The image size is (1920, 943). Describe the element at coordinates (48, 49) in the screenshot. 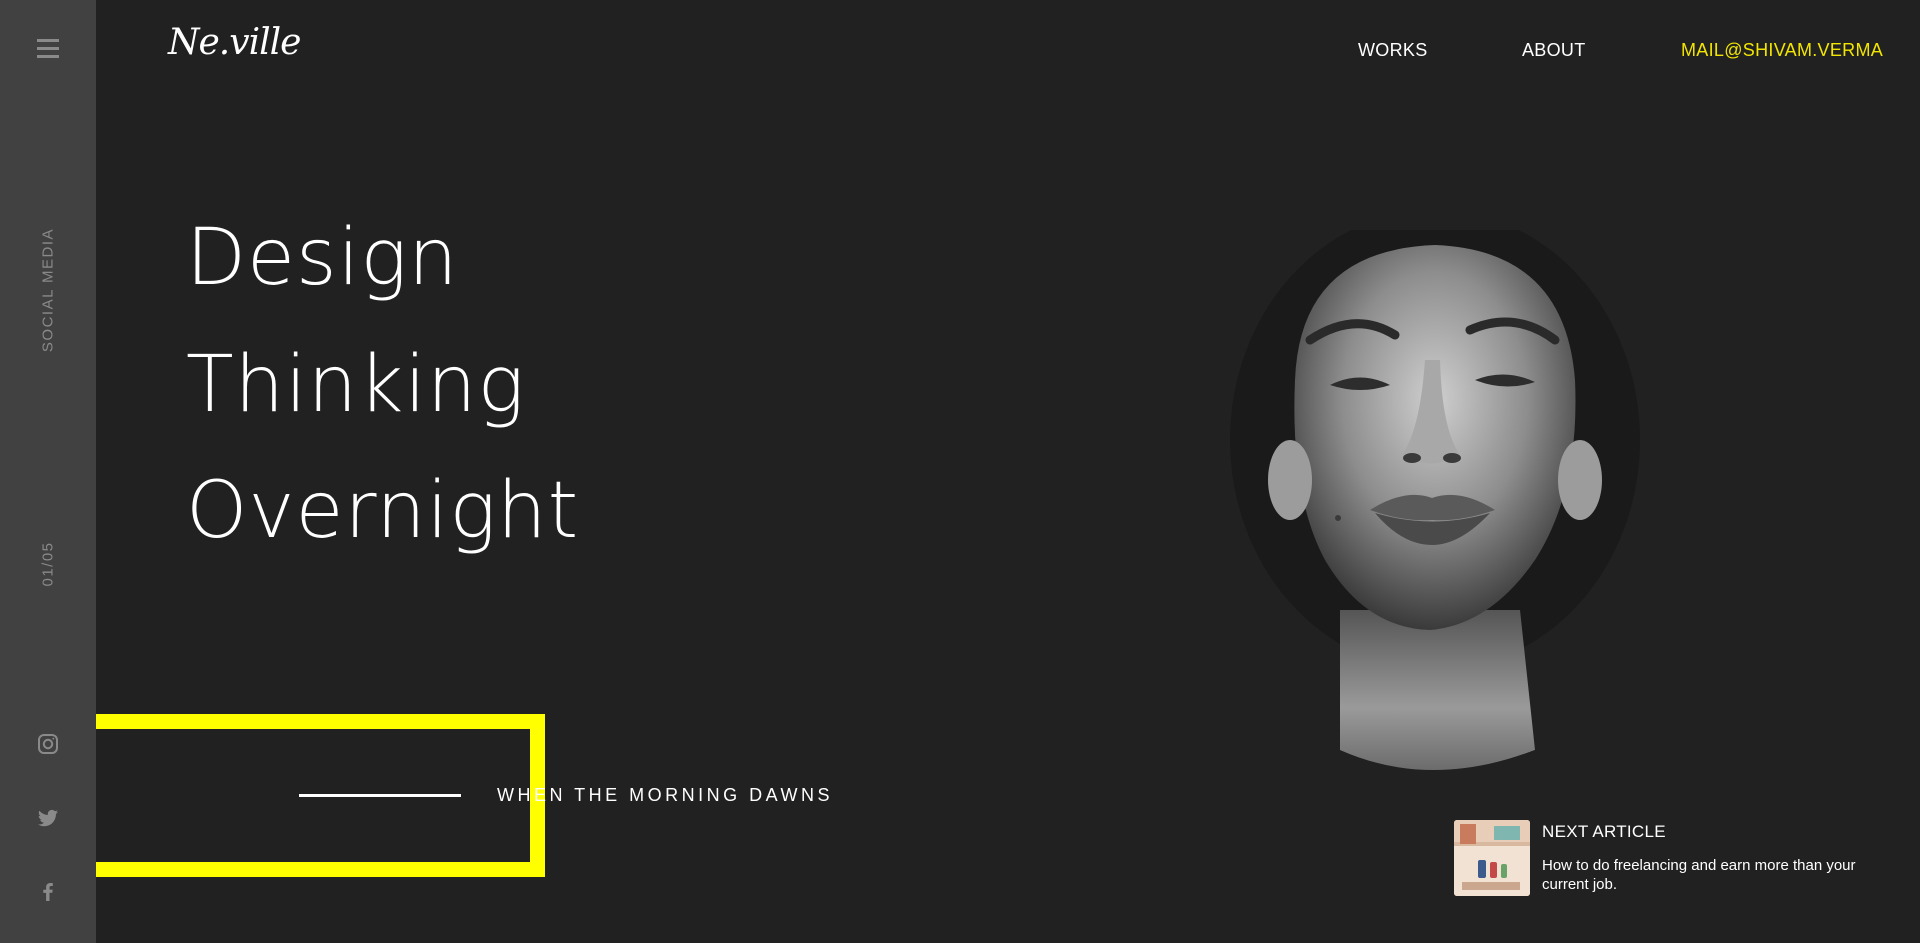

I see `hamburger-menu-icon` at that location.